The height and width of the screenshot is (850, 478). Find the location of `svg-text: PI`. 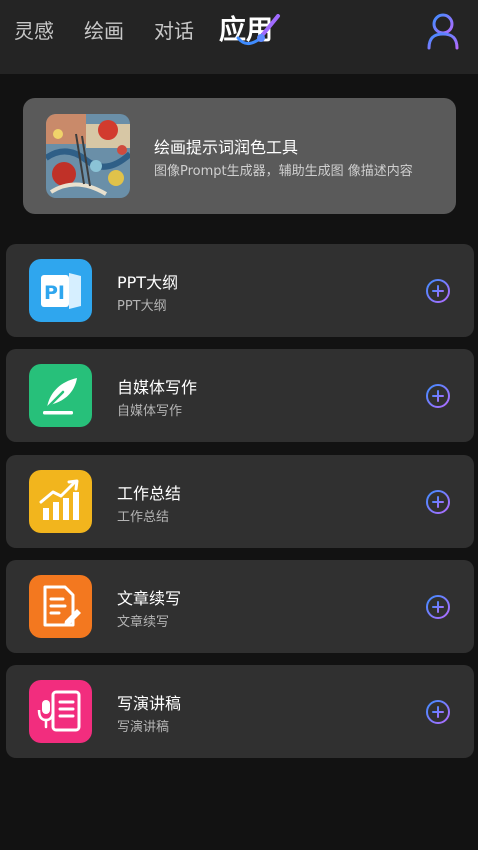

svg-text: PI is located at coordinates (54, 293).